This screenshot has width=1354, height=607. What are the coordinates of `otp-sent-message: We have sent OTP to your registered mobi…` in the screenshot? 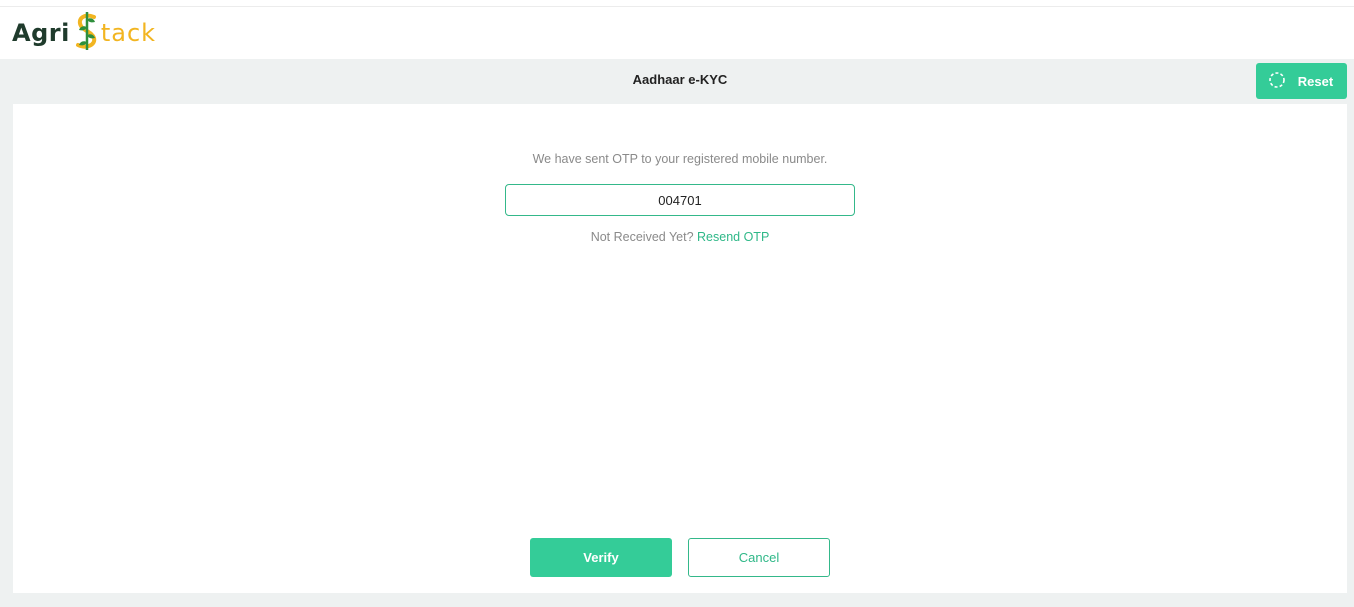 It's located at (680, 159).